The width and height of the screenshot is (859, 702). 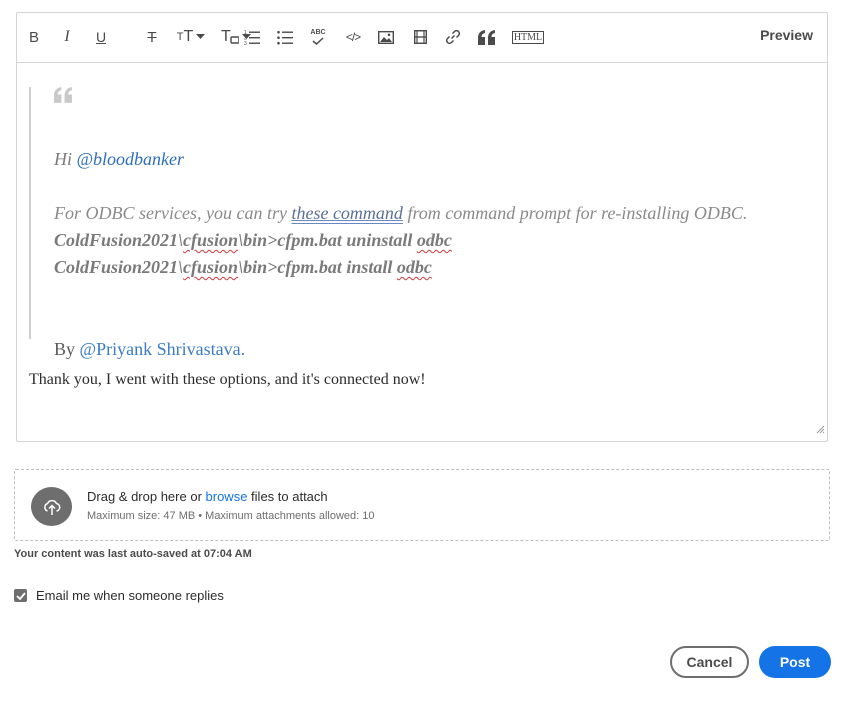 I want to click on chevron-down-icon, so click(x=201, y=36).